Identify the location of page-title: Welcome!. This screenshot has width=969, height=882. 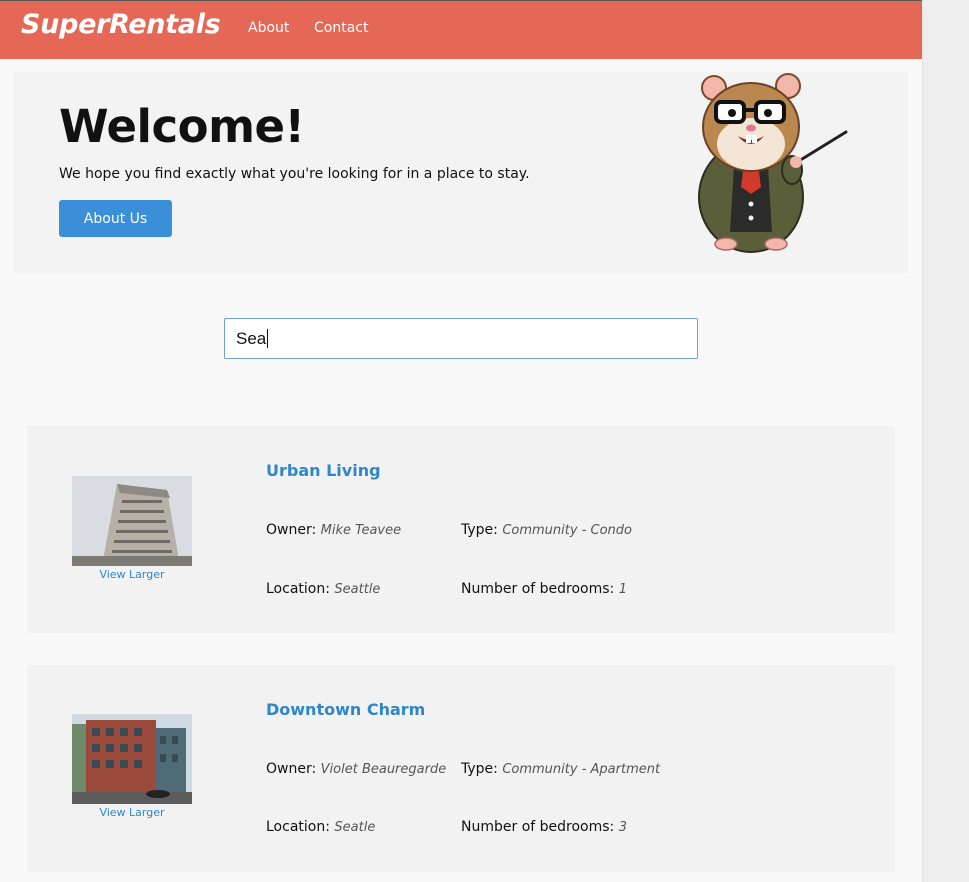
(182, 126).